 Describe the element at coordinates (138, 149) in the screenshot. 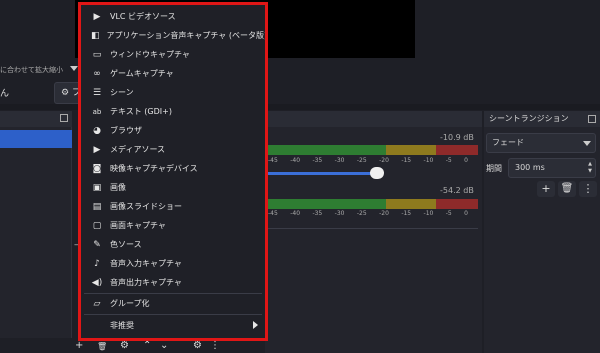

I see `menu-item-label: メディアソース` at that location.